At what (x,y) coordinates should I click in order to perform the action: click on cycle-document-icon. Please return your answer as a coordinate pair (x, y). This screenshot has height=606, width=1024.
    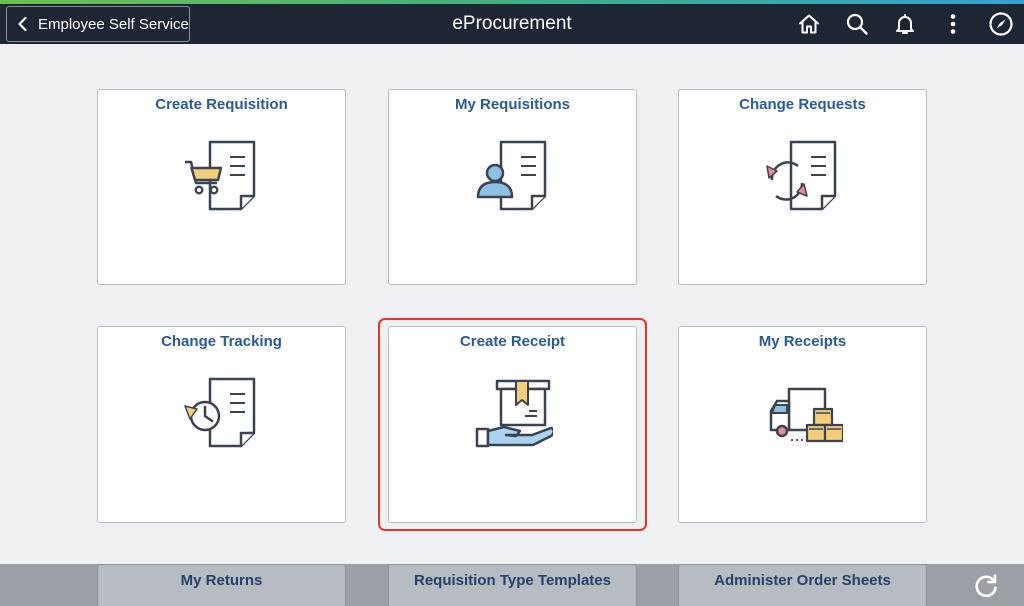
    Looking at the image, I should click on (801, 175).